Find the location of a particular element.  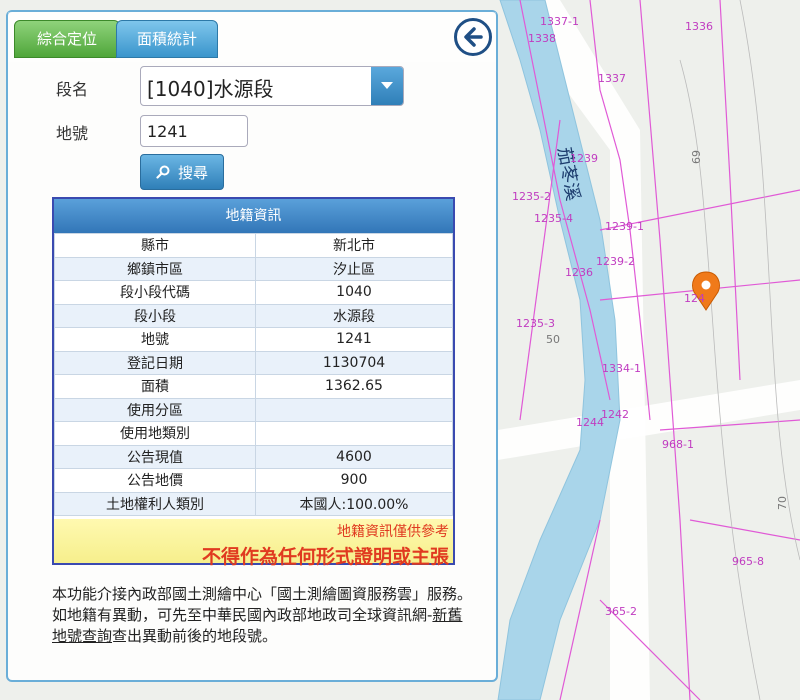

info-row: 縣市 新北市 is located at coordinates (253, 245).